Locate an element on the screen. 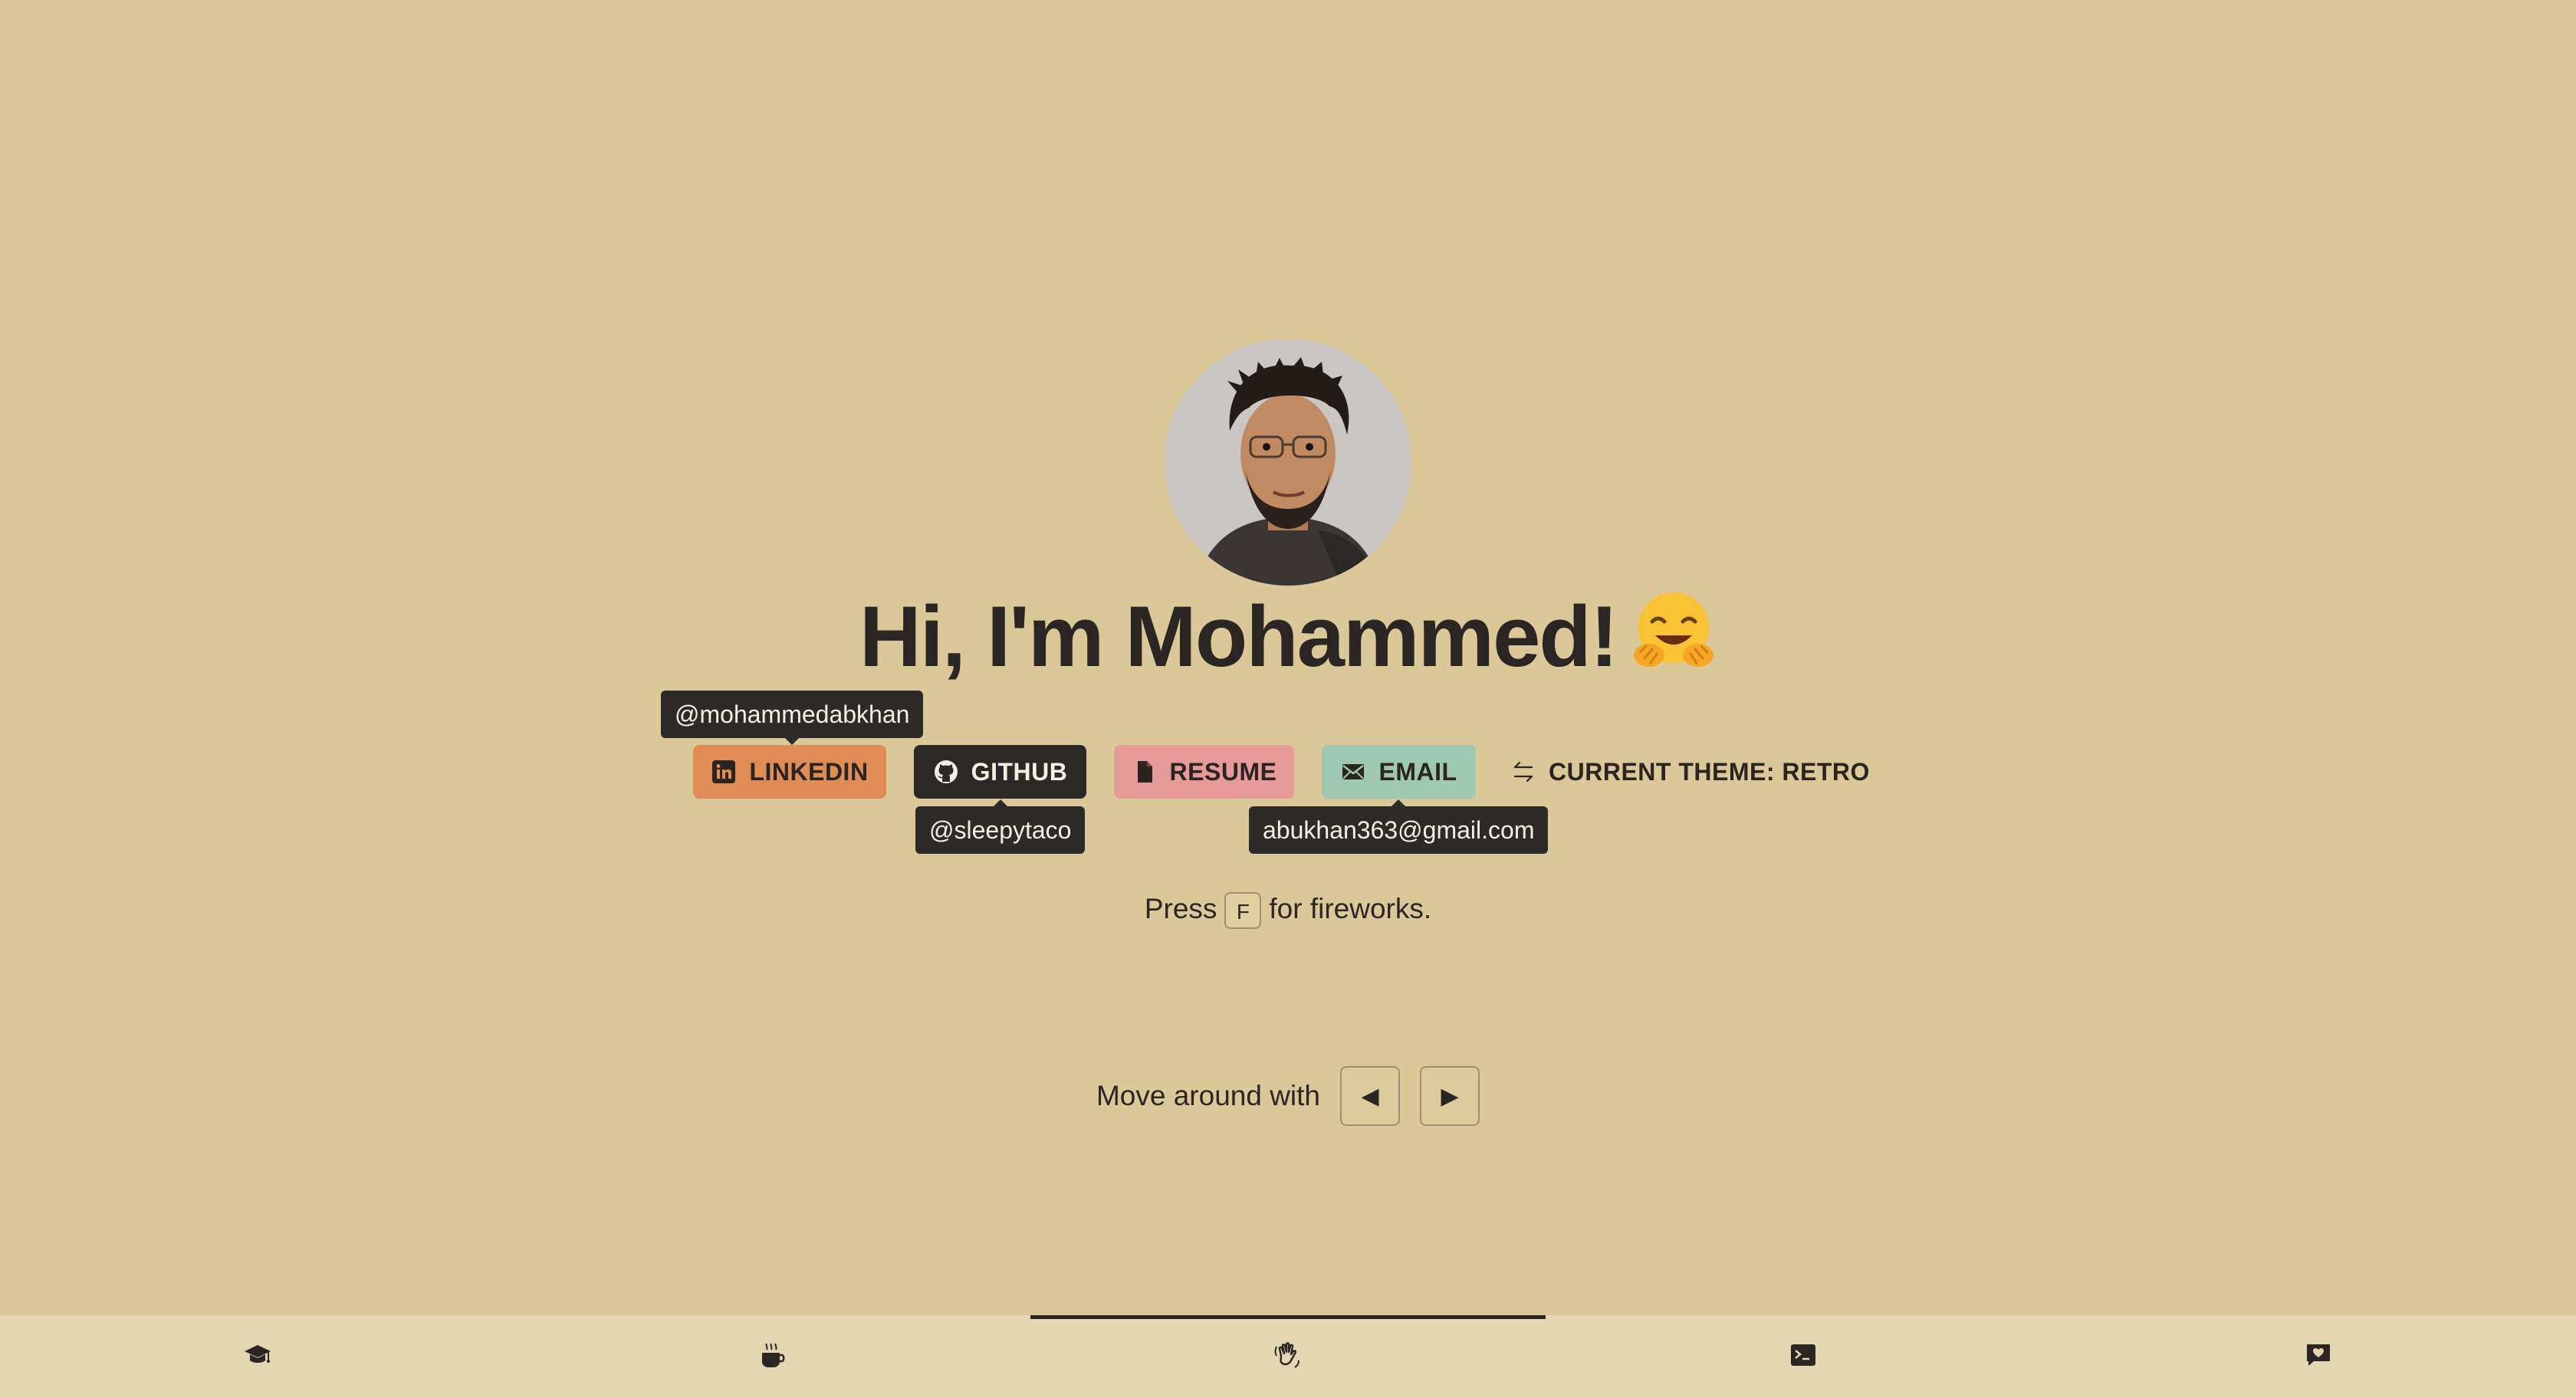 The image size is (2576, 1398). linkedin-button: LINKEDIN is located at coordinates (790, 772).